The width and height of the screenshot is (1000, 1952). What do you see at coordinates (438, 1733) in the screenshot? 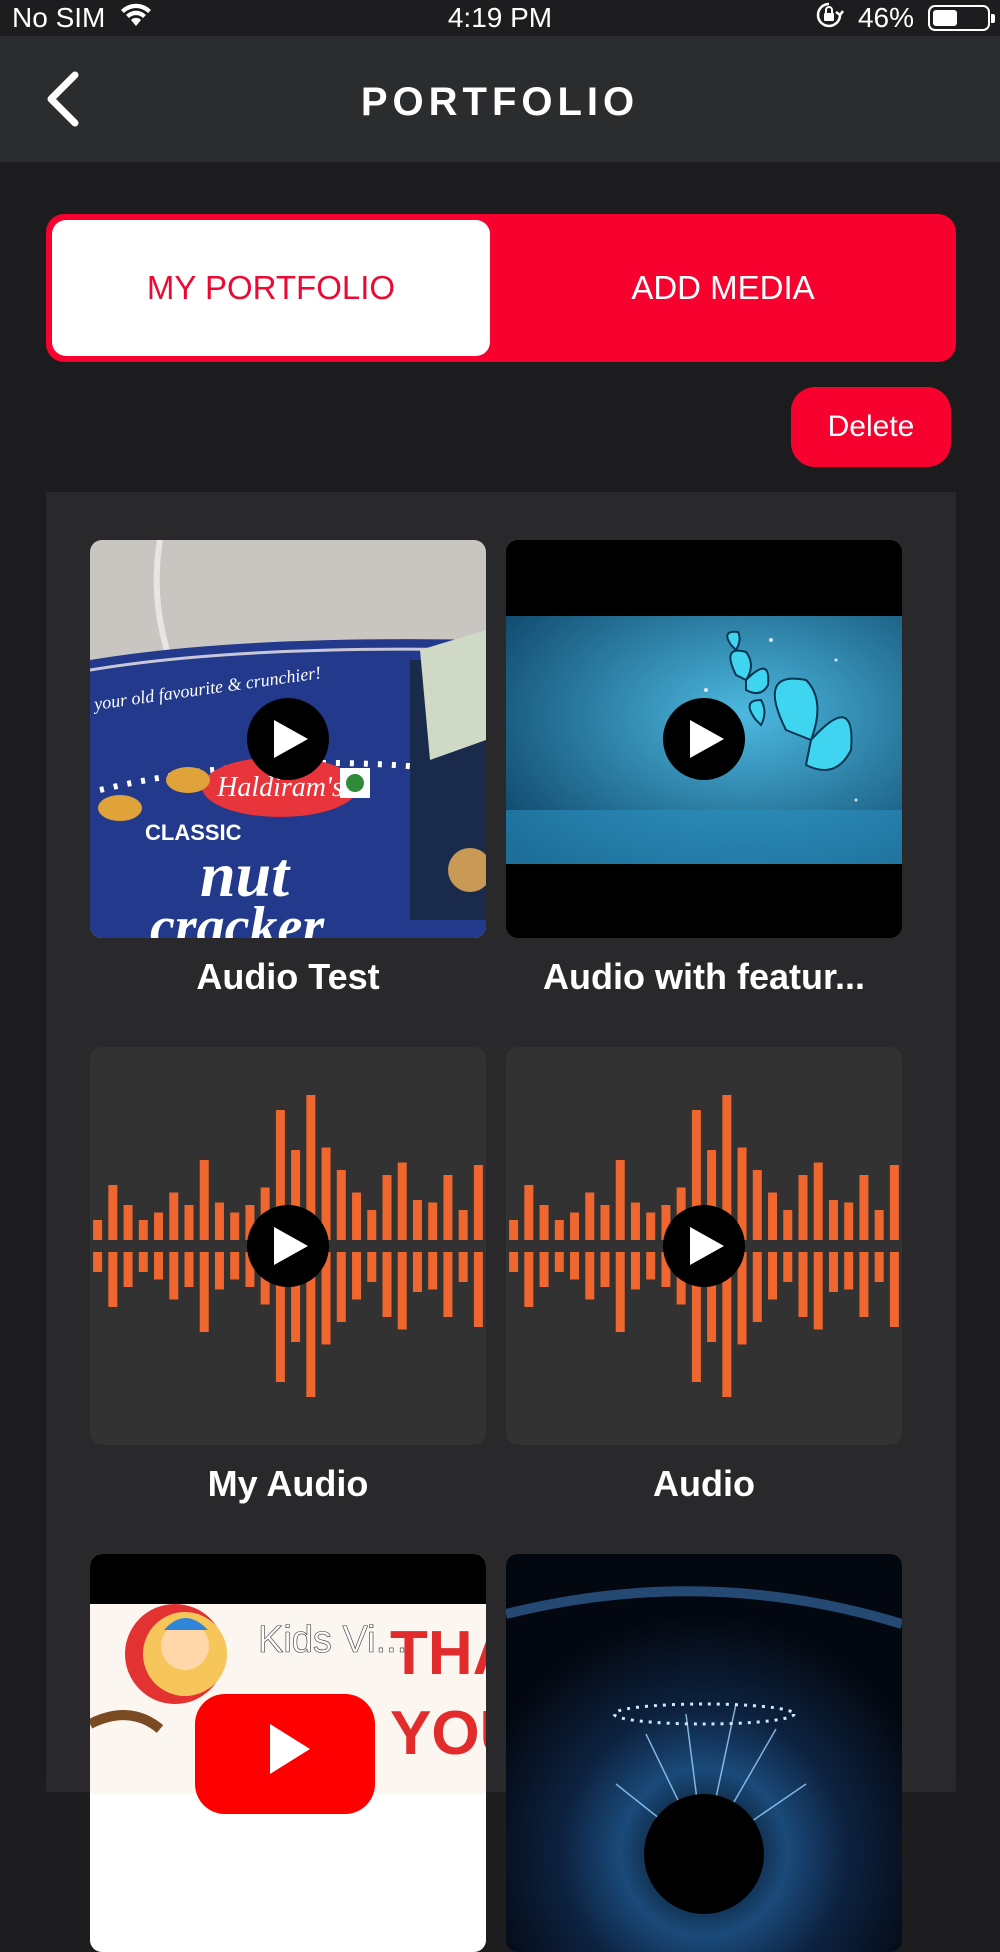
I see `thumb-text-you: YOU` at bounding box center [438, 1733].